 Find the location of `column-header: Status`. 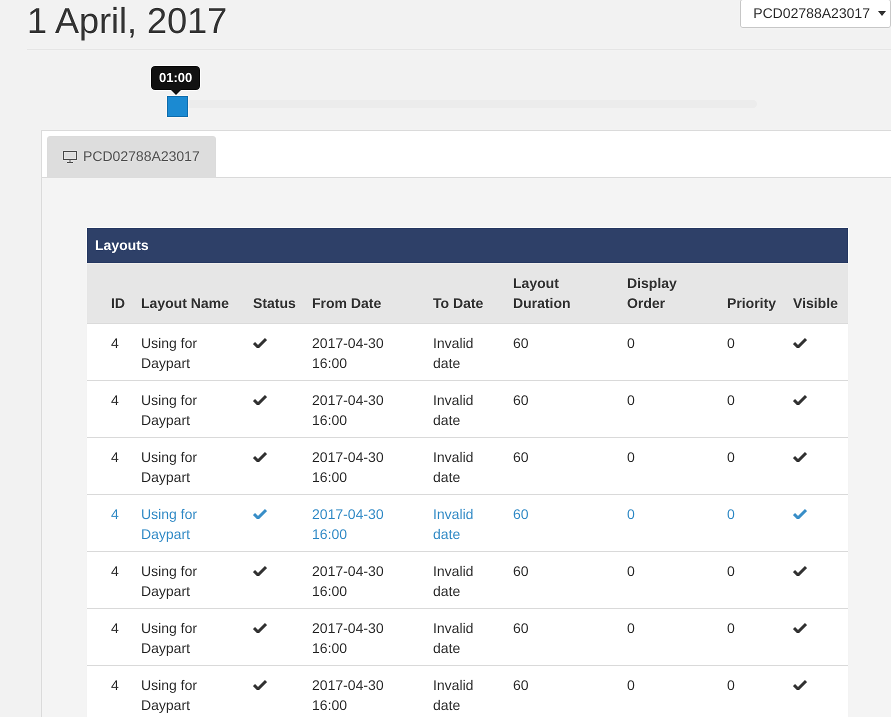

column-header: Status is located at coordinates (274, 302).